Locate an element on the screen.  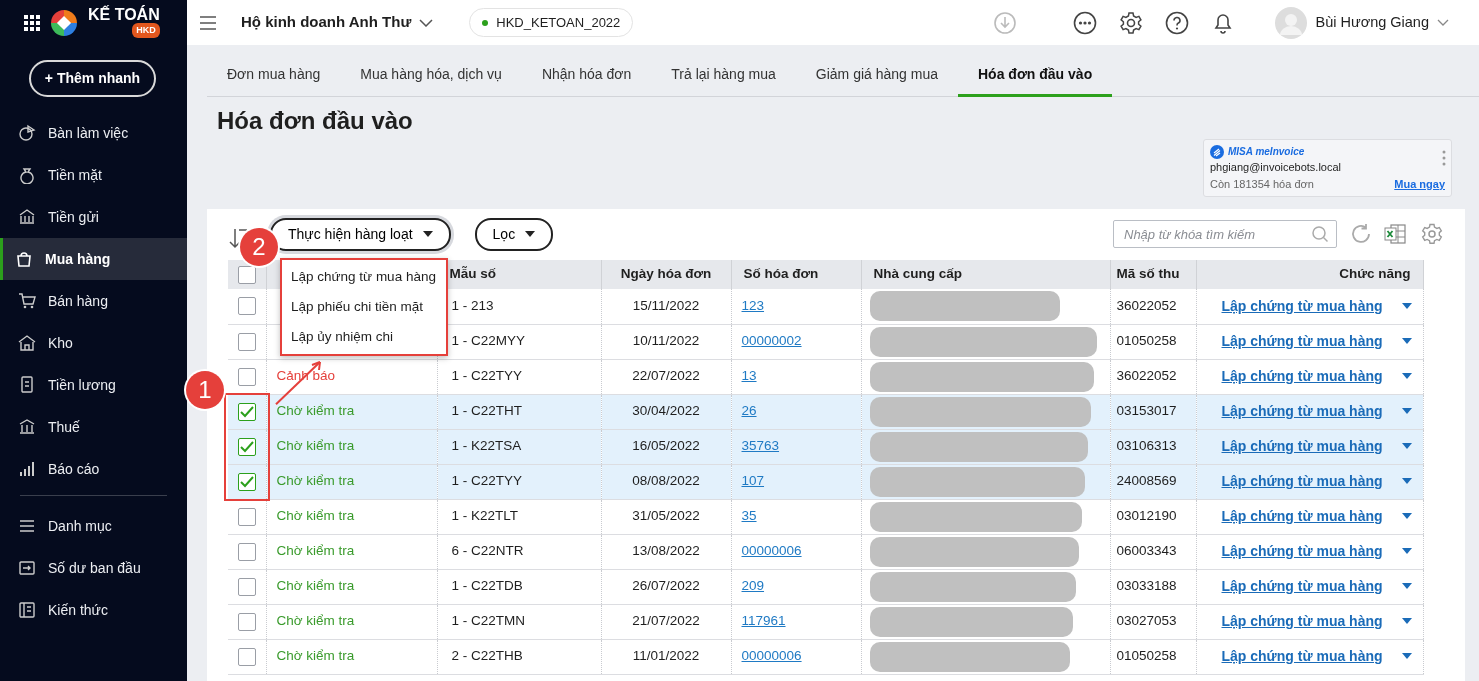
kebab-icon is located at coordinates (1444, 158).